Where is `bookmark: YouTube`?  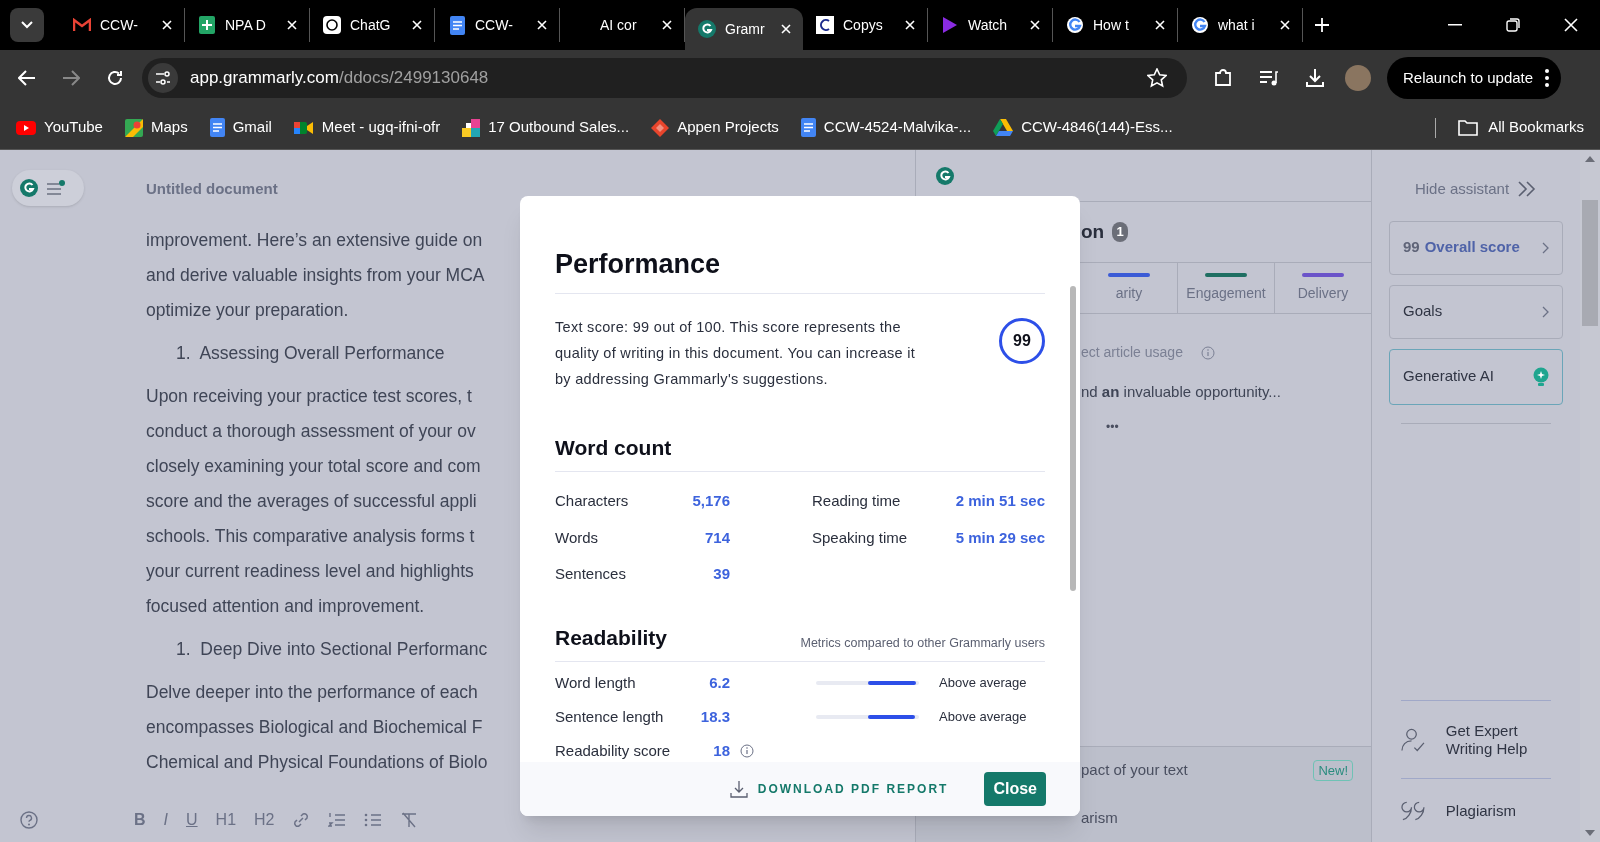
bookmark: YouTube is located at coordinates (59, 127).